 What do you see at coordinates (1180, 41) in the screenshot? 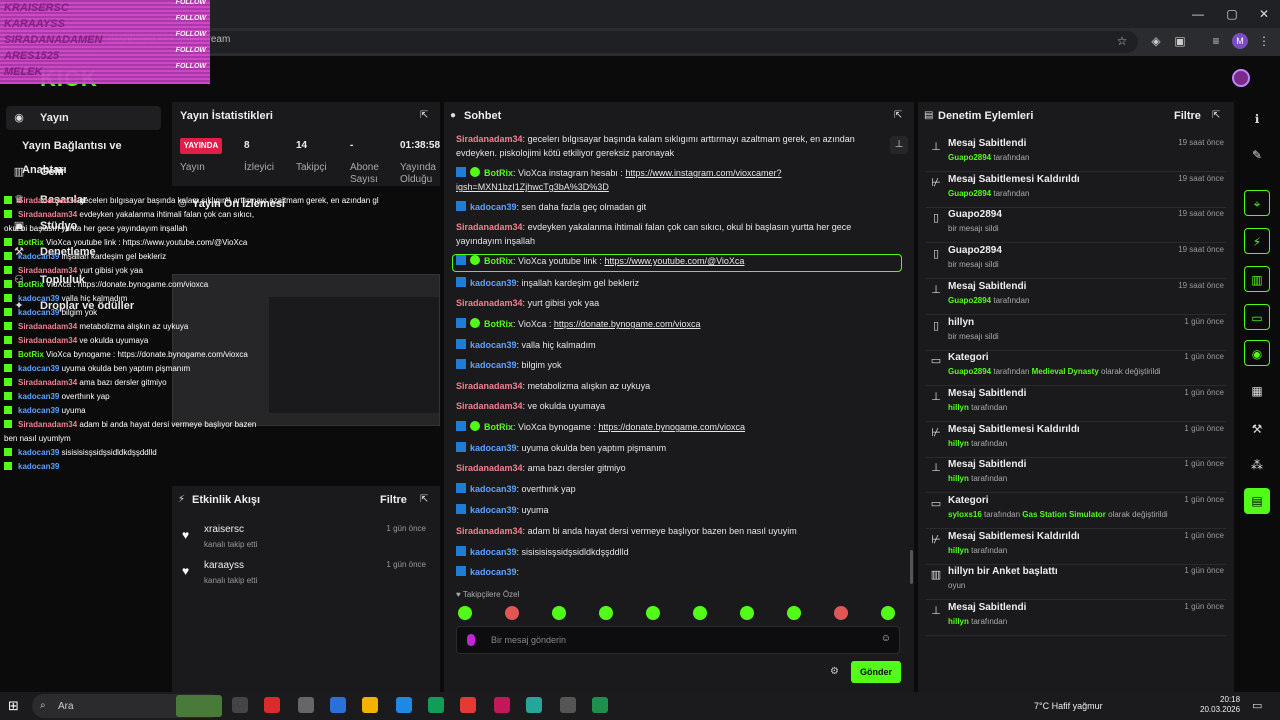
I see `extensions-icon: ▣` at bounding box center [1180, 41].